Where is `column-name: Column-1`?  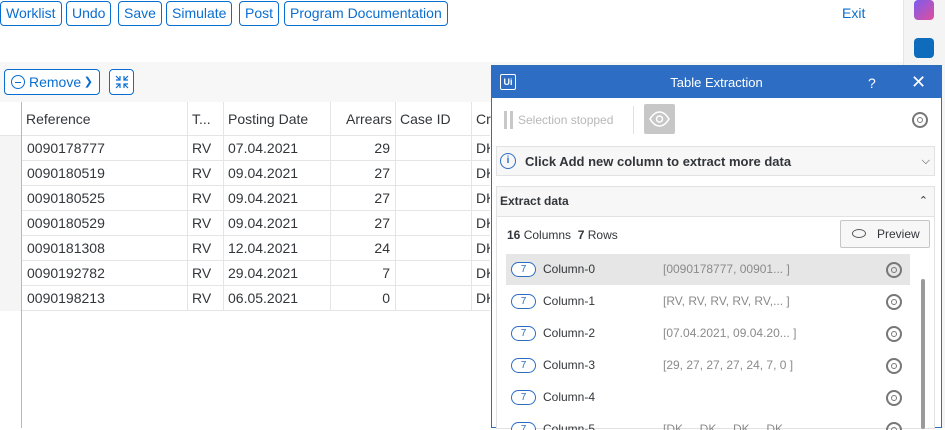 column-name: Column-1 is located at coordinates (569, 301).